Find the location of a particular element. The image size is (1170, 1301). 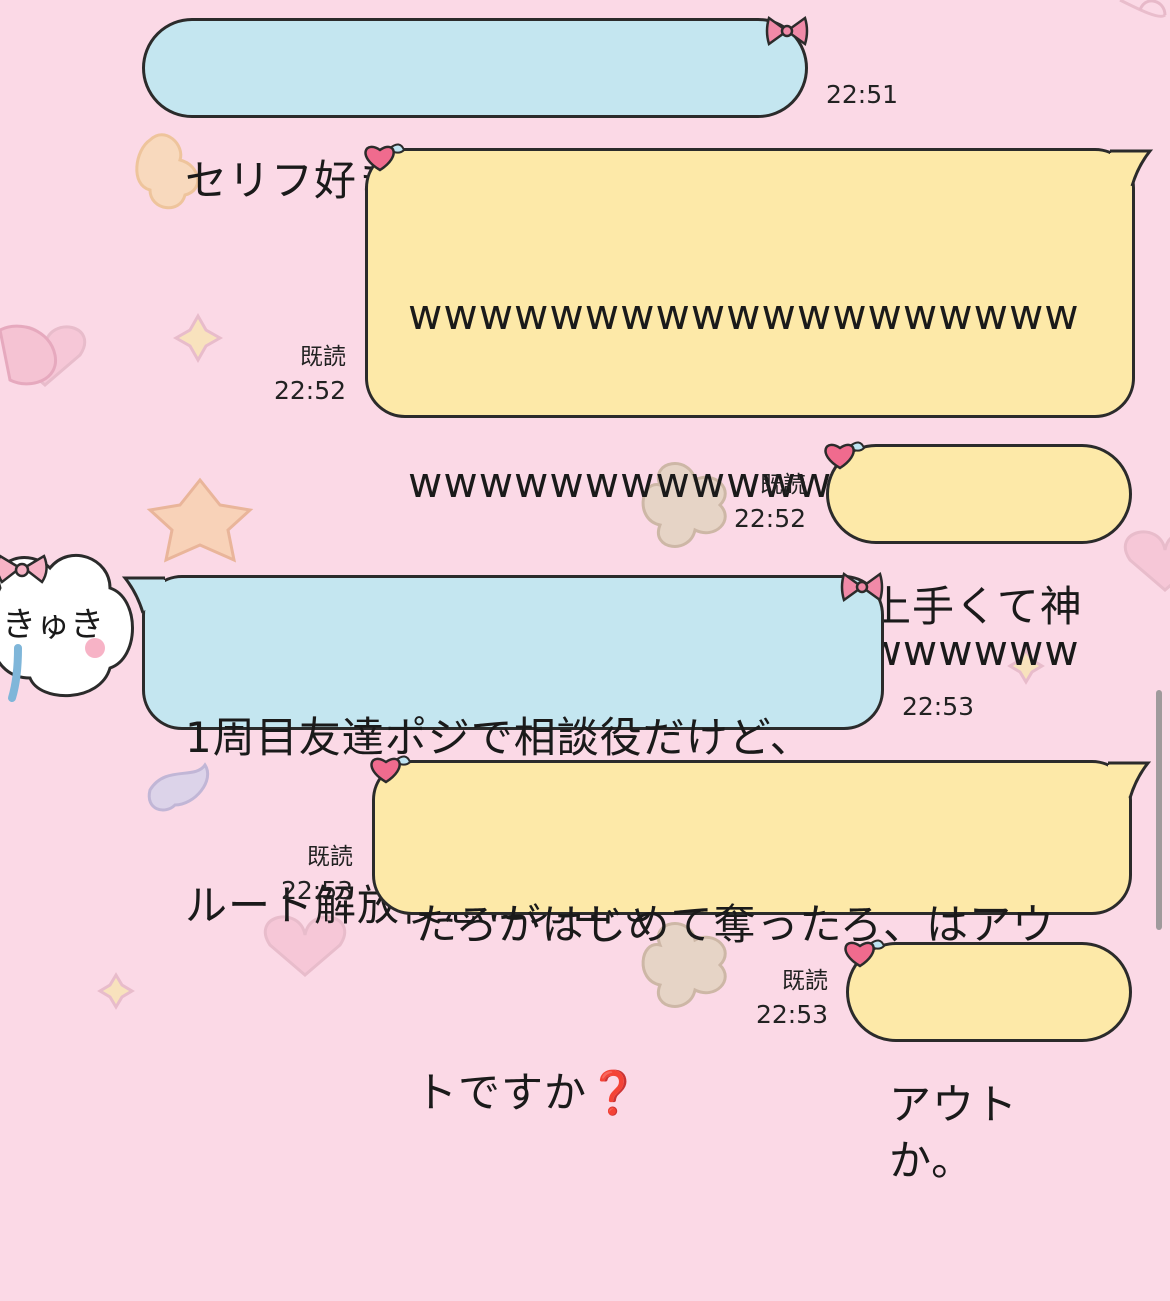

message-bubble-outgoing: アウトか。 is located at coordinates (989, 1063).